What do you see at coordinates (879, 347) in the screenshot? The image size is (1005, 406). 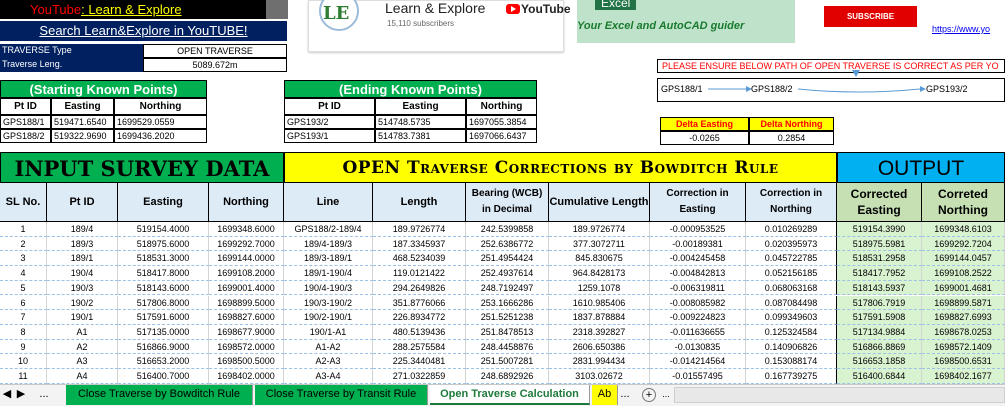 I see `cell-corrected-easting: 516866.8869` at bounding box center [879, 347].